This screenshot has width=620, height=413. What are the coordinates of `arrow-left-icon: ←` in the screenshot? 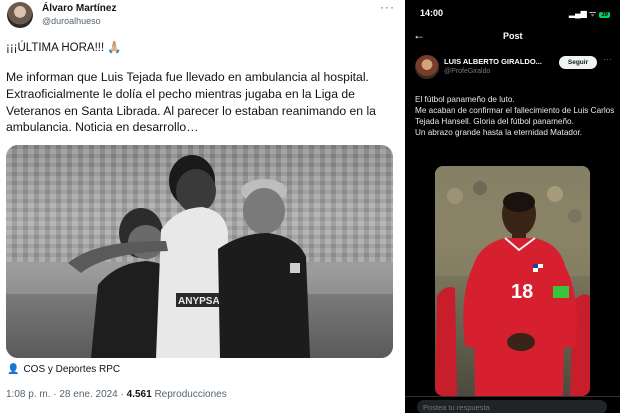 It's located at (419, 35).